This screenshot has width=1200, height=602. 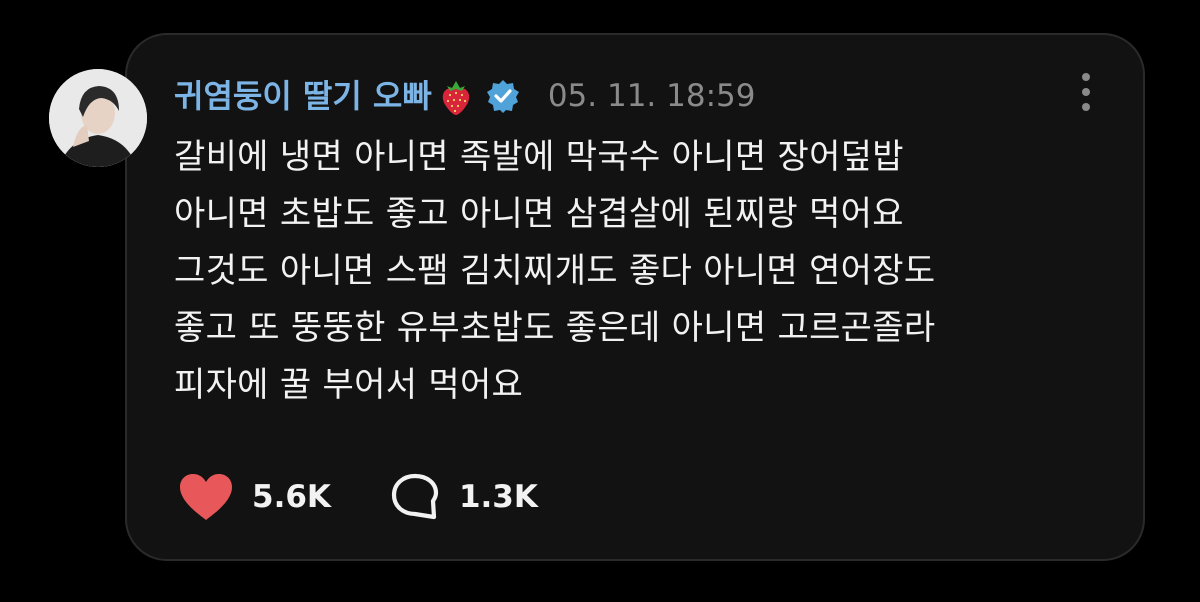 I want to click on comment-bubble-icon, so click(x=415, y=497).